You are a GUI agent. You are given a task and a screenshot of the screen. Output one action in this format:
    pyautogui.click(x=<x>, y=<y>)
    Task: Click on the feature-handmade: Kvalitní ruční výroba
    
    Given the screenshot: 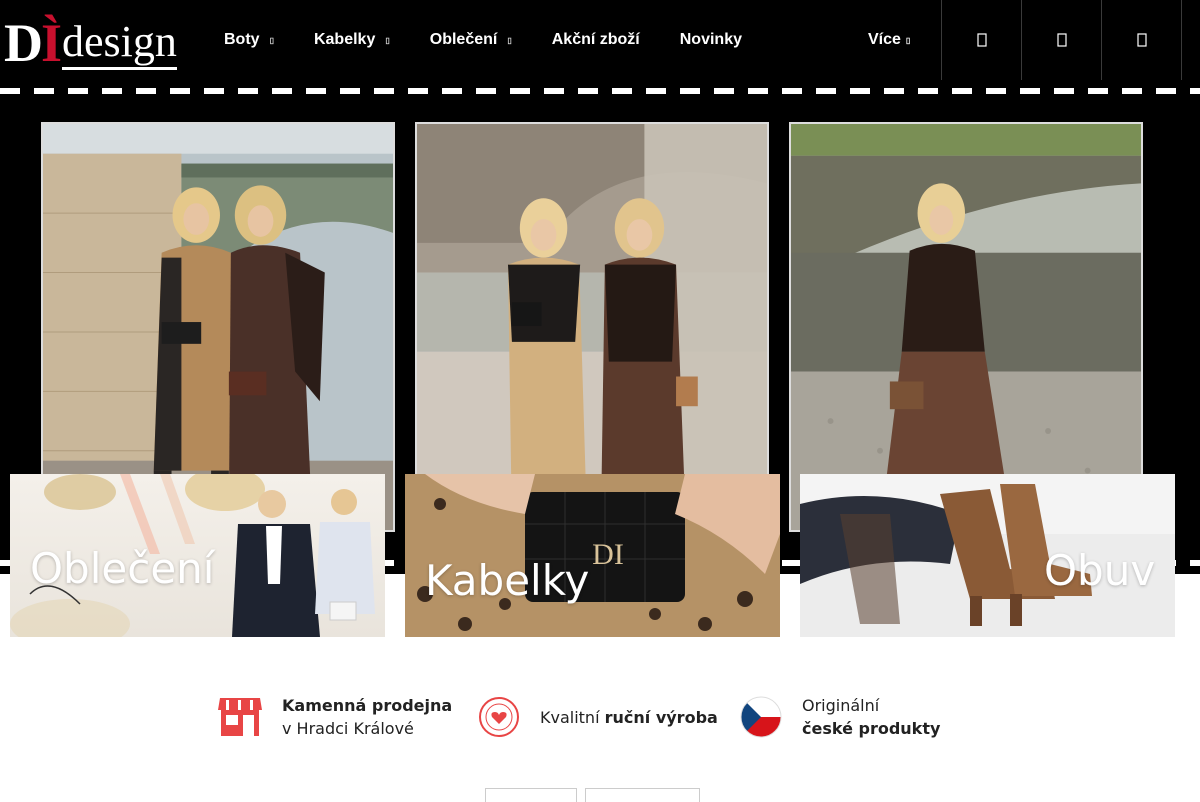 What is the action you would take?
    pyautogui.click(x=598, y=717)
    